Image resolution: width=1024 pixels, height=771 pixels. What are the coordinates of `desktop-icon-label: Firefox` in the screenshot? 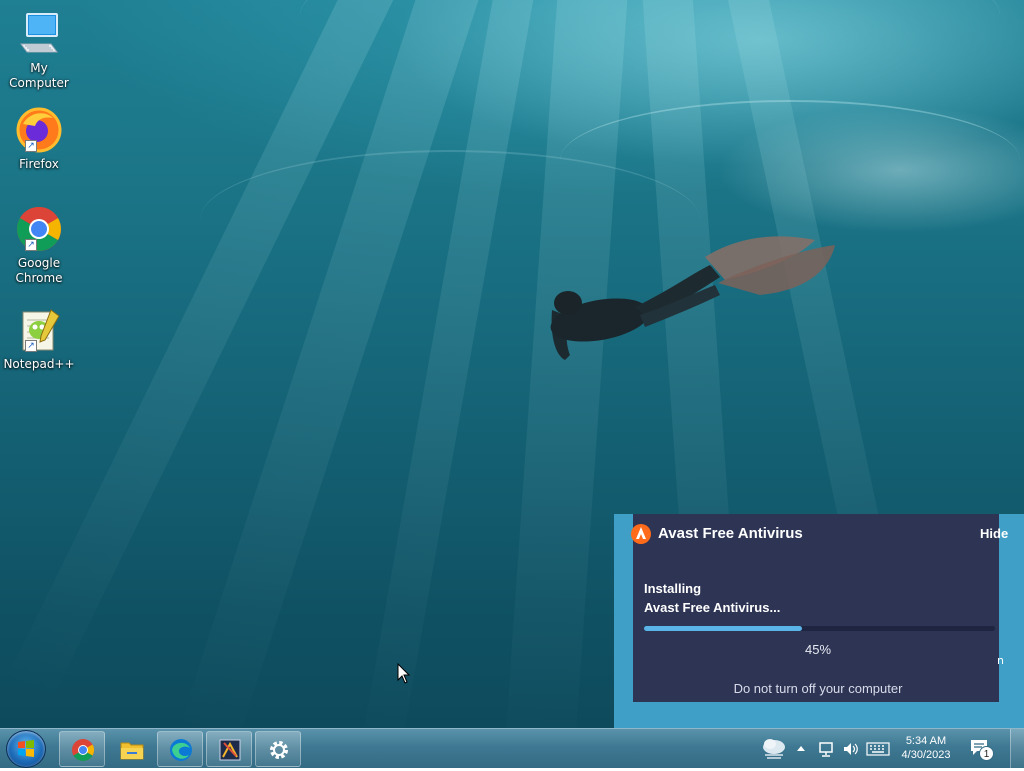 It's located at (39, 164).